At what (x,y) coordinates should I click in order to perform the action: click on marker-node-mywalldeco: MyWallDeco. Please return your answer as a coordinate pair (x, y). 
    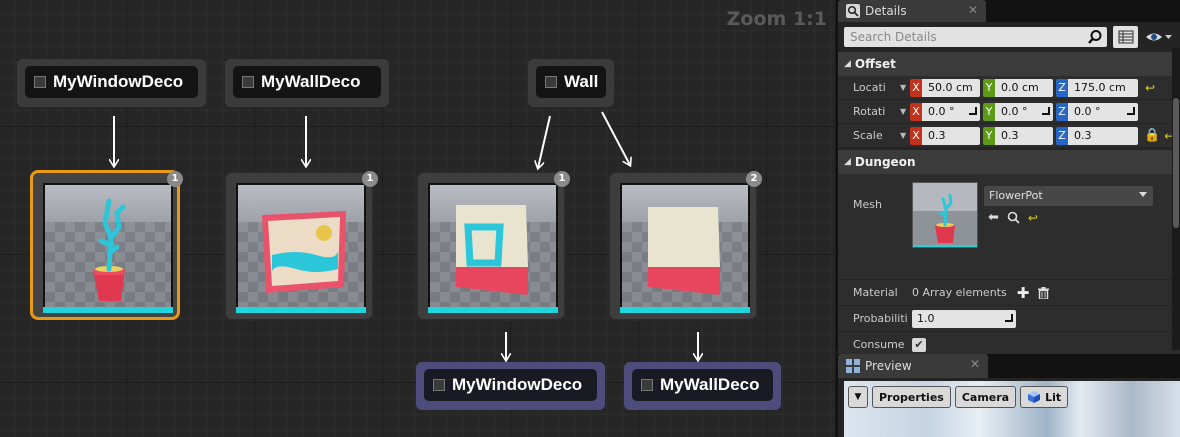
    Looking at the image, I should click on (307, 83).